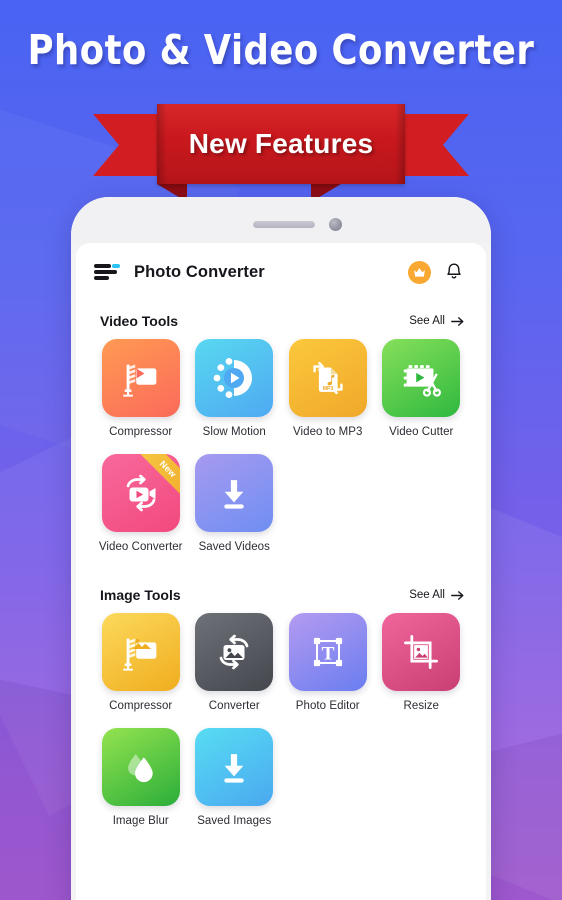 This screenshot has width=562, height=900. I want to click on slow-motion-icon, so click(234, 378).